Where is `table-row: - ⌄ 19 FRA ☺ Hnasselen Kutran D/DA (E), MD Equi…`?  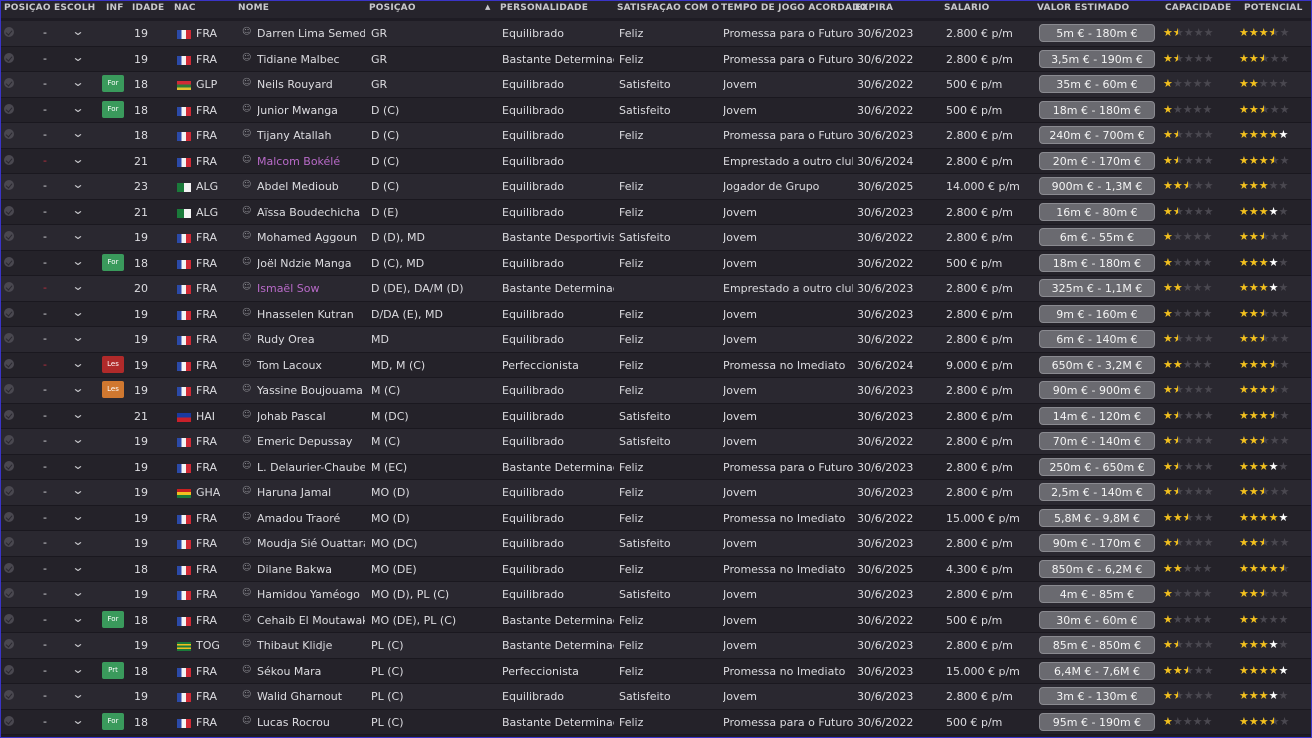 table-row: - ⌄ 19 FRA ☺ Hnasselen Kutran D/DA (E), MD Equi… is located at coordinates (656, 314).